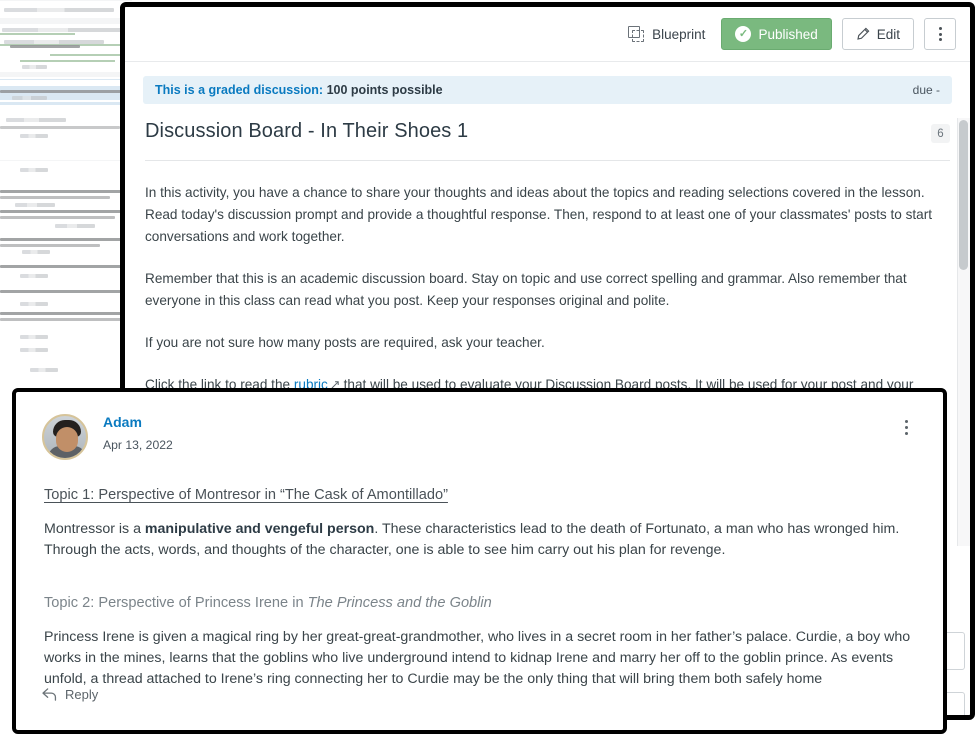 The image size is (977, 743). I want to click on post-author-link: Adam, so click(138, 422).